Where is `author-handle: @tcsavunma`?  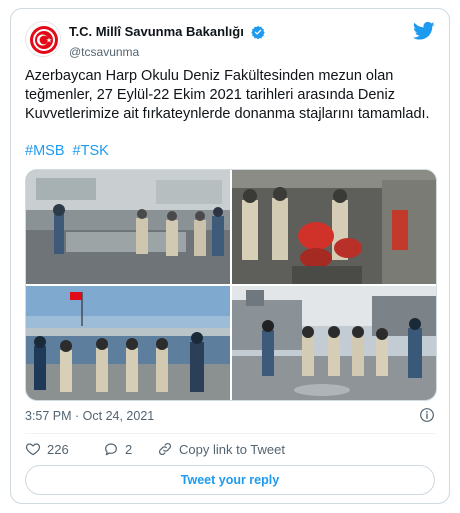
author-handle: @tcsavunma is located at coordinates (167, 52).